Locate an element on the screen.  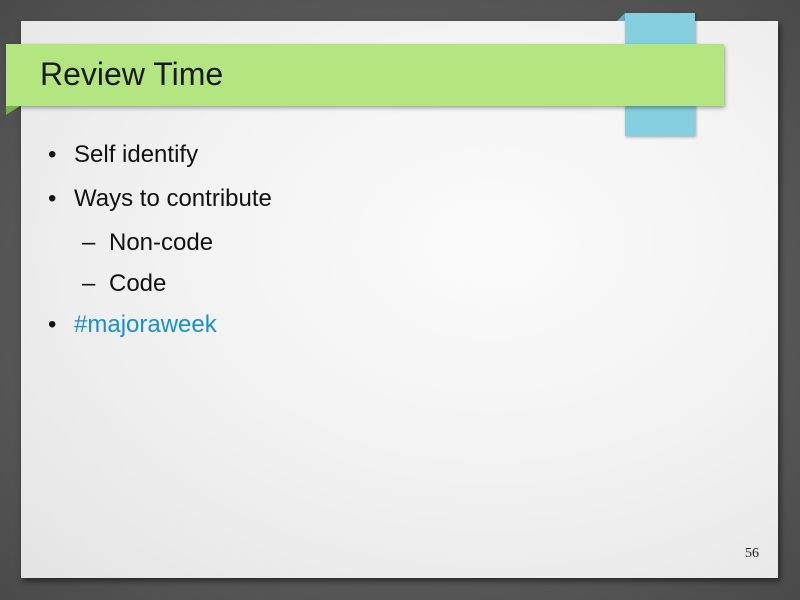
hashtag-link: #majoraweek is located at coordinates (145, 325).